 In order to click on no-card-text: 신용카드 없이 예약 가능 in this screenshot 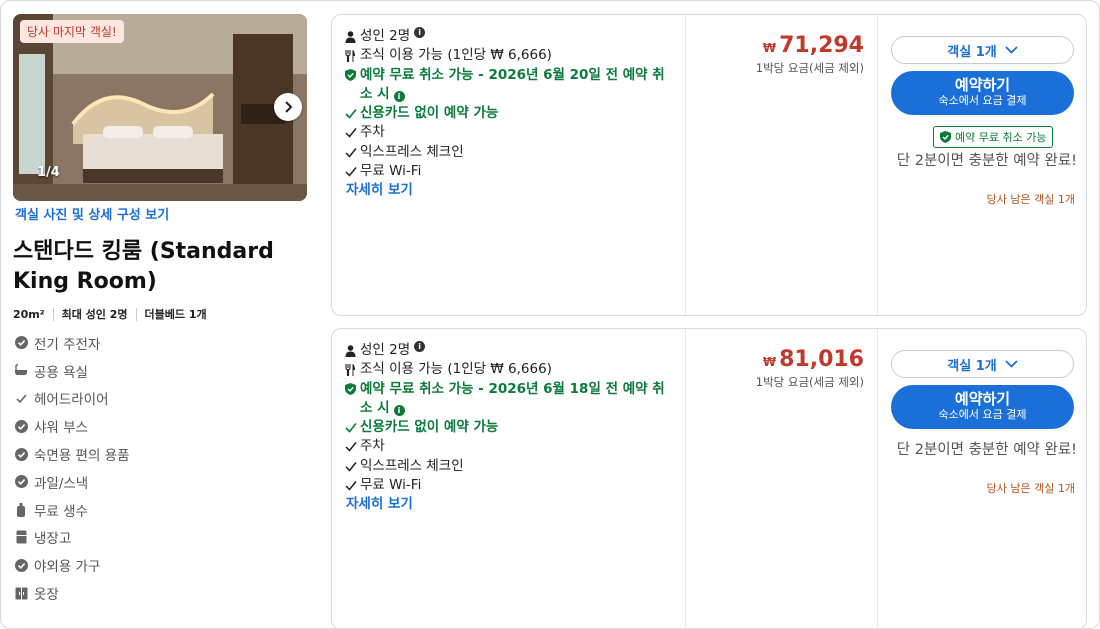, I will do `click(429, 427)`.